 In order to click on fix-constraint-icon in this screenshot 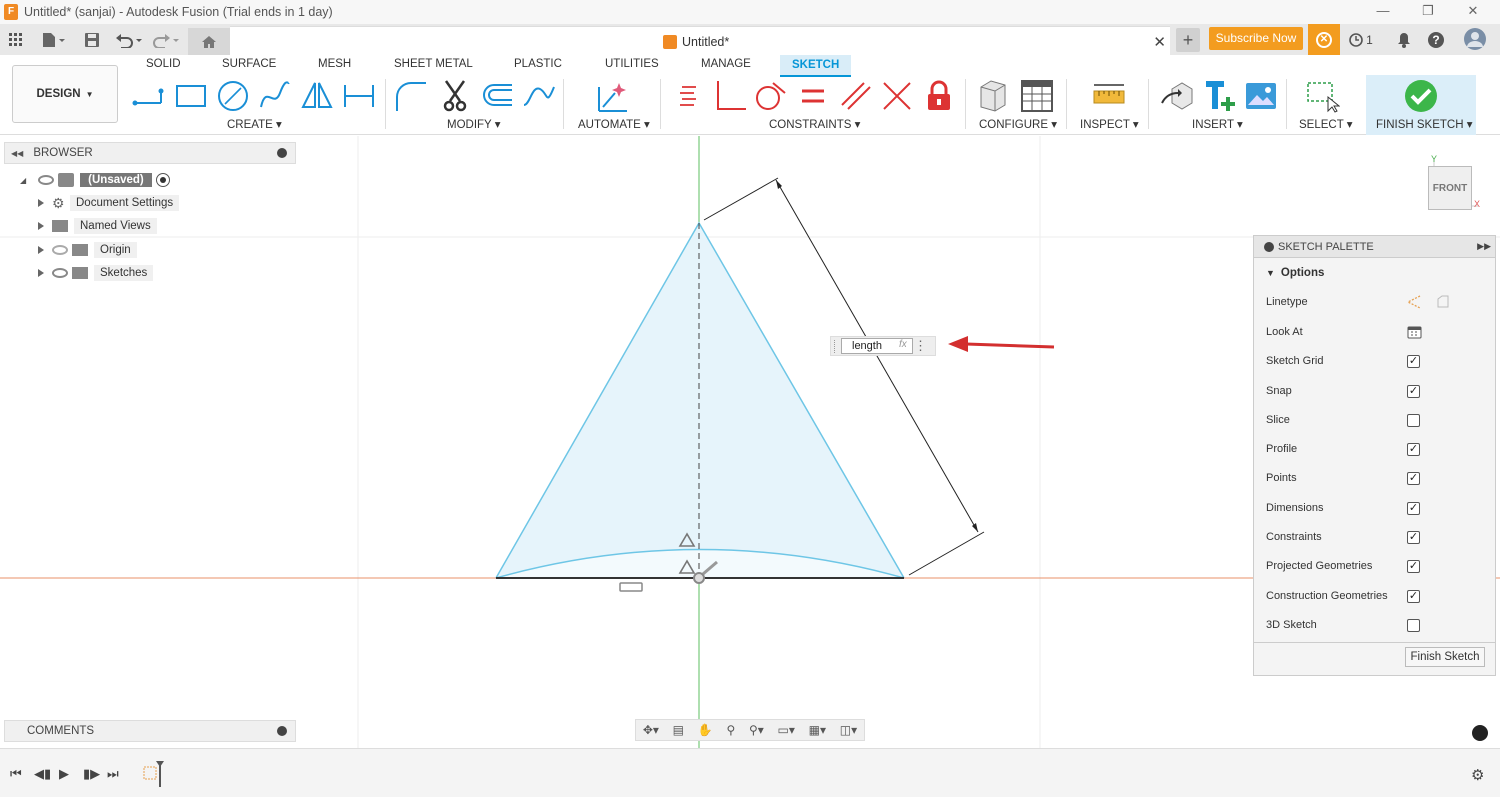, I will do `click(689, 96)`.